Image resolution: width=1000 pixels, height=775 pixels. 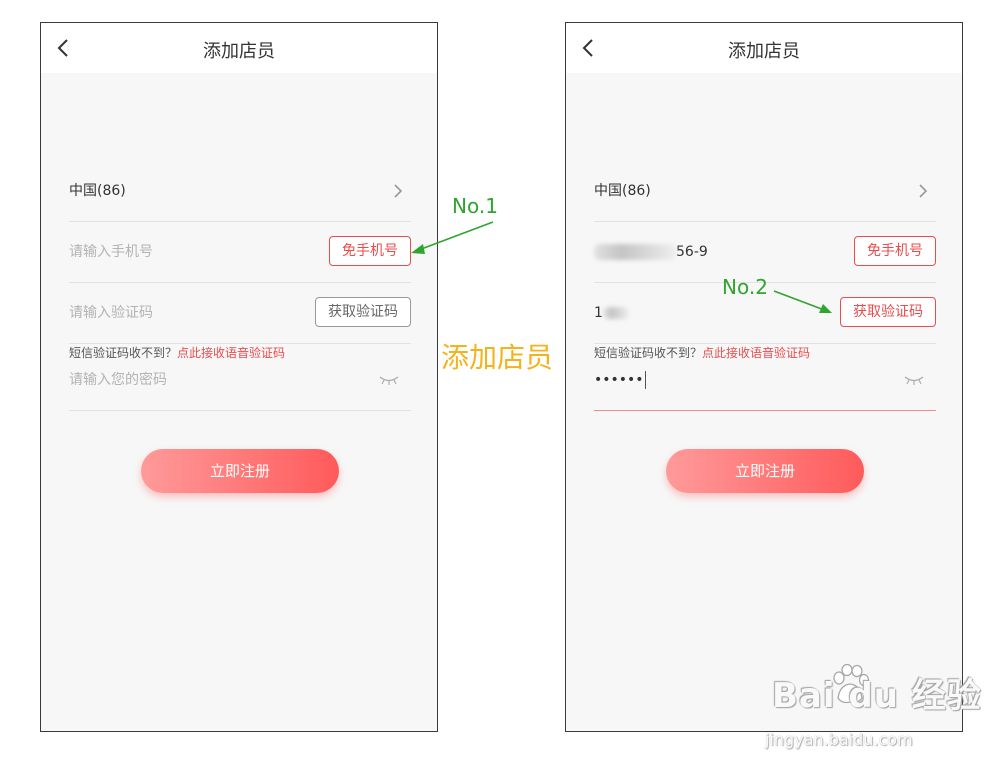 What do you see at coordinates (452, 237) in the screenshot?
I see `arrow-no1` at bounding box center [452, 237].